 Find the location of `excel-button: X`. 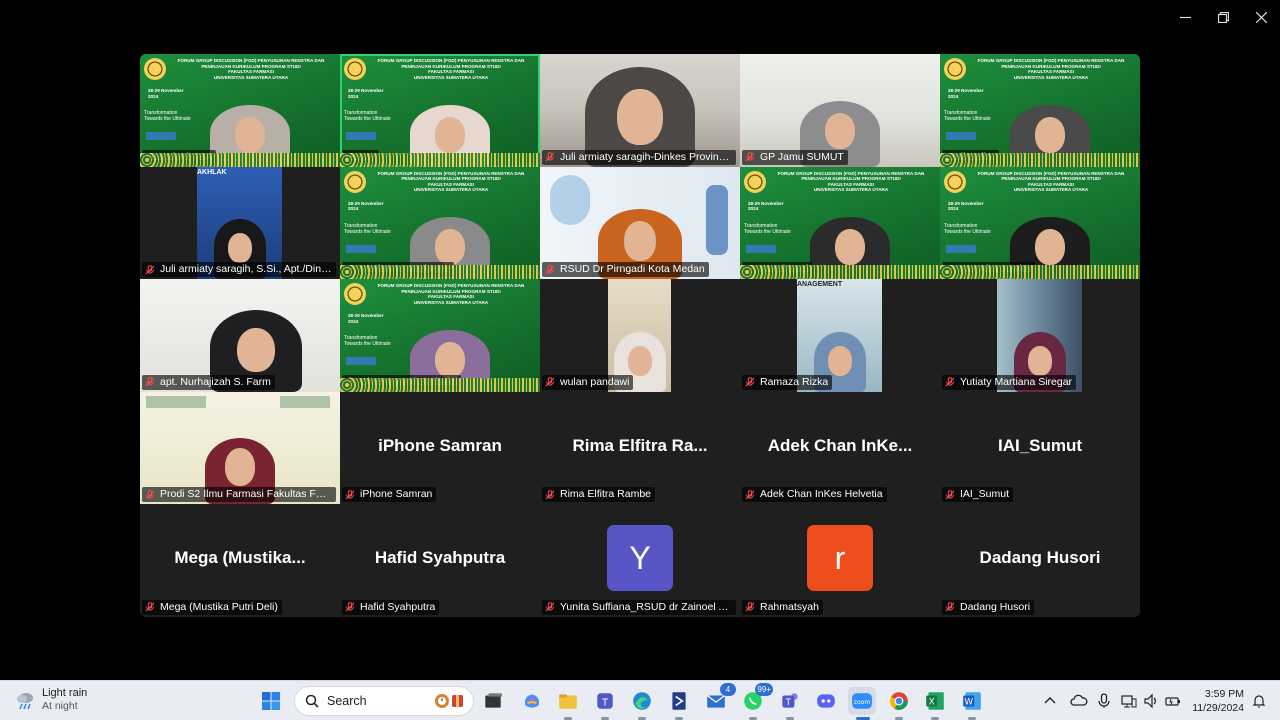

excel-button: X is located at coordinates (935, 703).